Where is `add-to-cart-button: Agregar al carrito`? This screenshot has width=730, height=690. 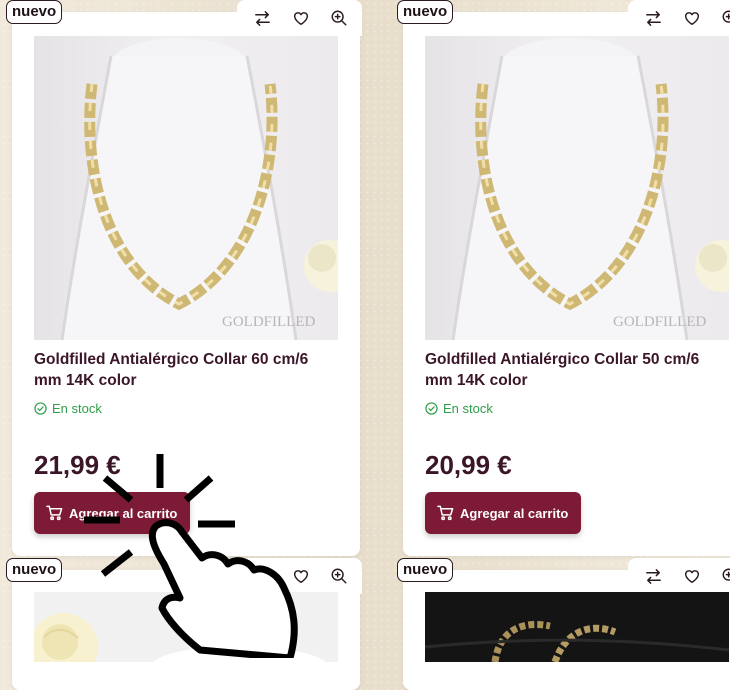 add-to-cart-button: Agregar al carrito is located at coordinates (503, 513).